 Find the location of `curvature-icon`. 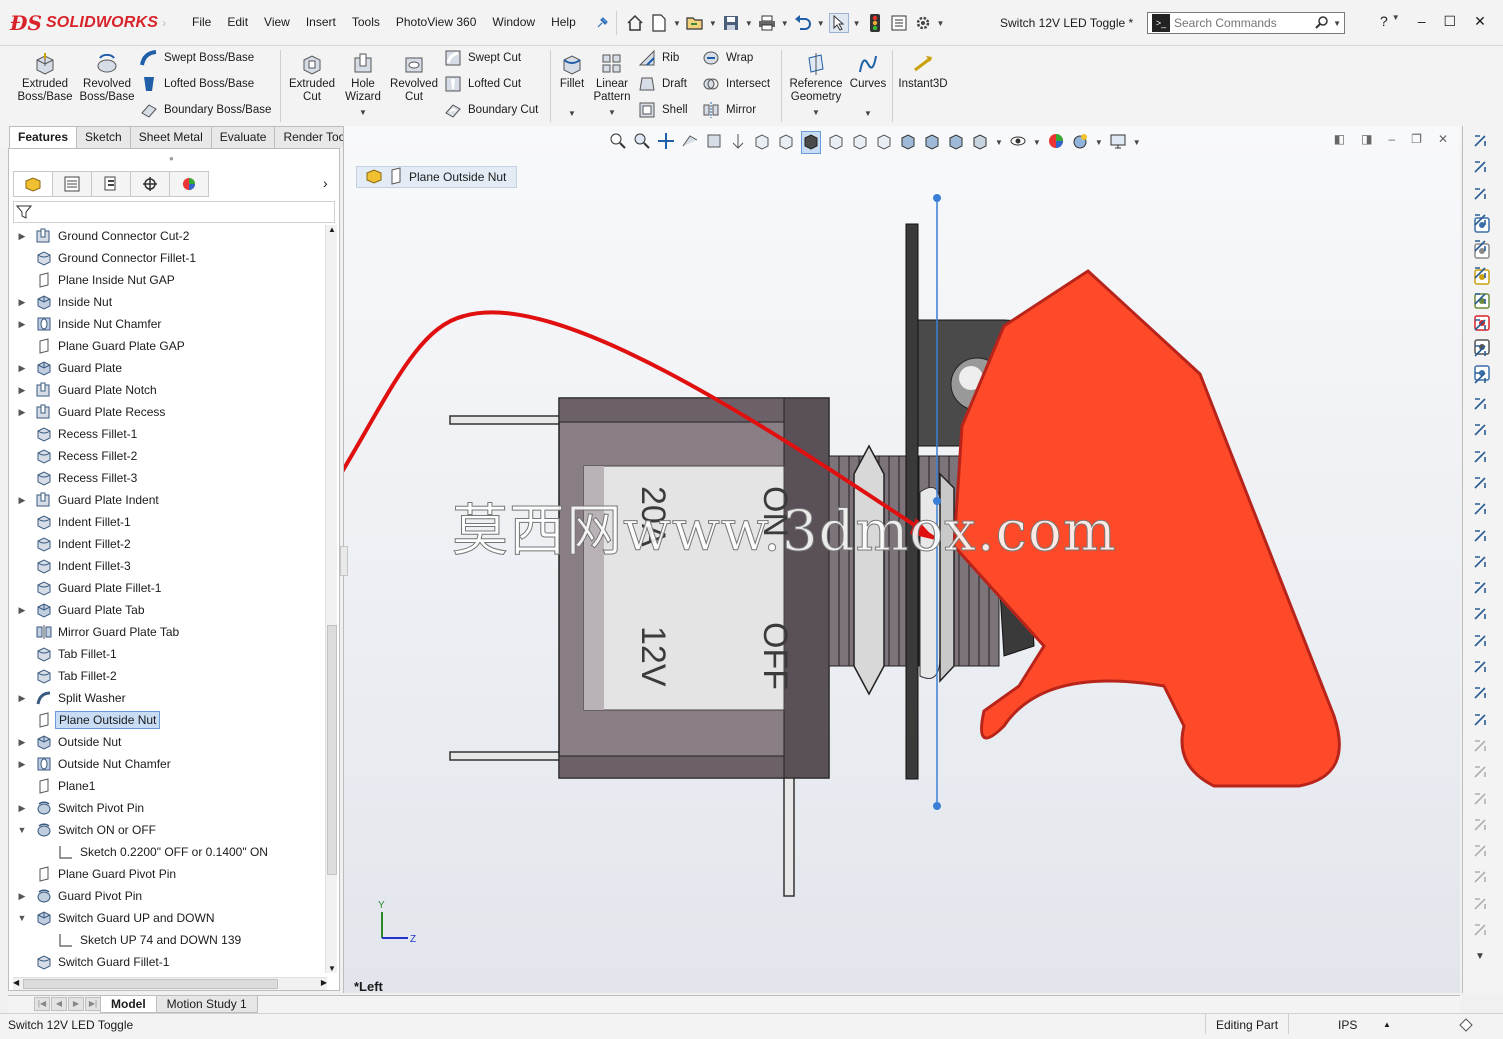

curvature-icon is located at coordinates (1480, 562).